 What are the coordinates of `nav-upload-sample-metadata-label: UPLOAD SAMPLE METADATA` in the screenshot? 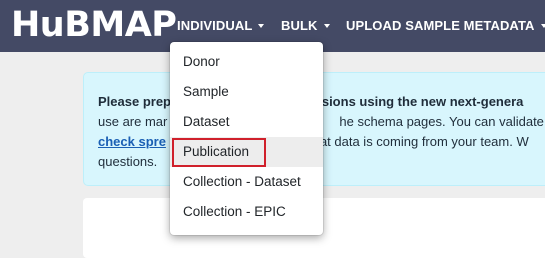 It's located at (440, 25).